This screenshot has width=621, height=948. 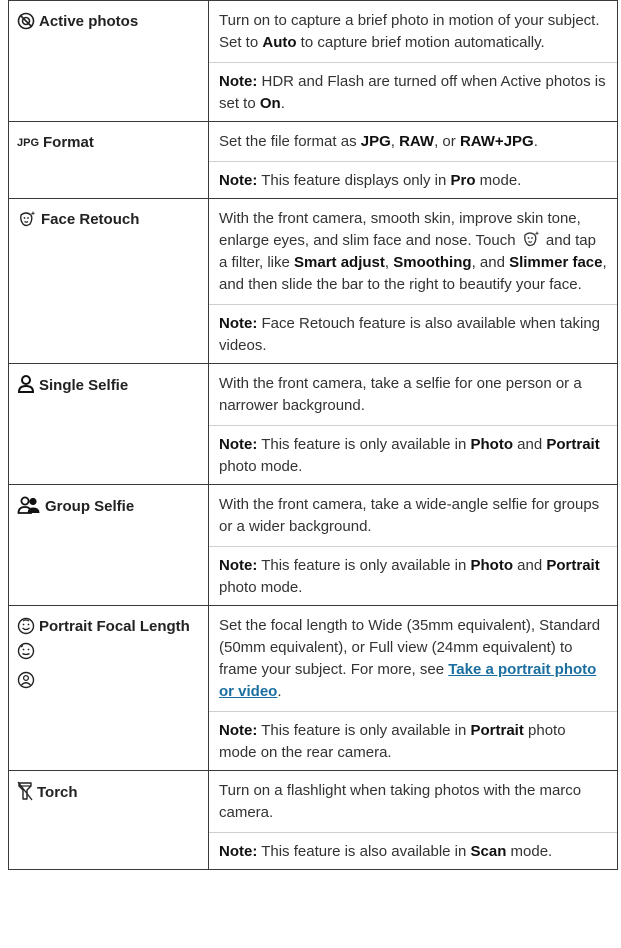 What do you see at coordinates (108, 61) in the screenshot?
I see `feature-cell: Active photos` at bounding box center [108, 61].